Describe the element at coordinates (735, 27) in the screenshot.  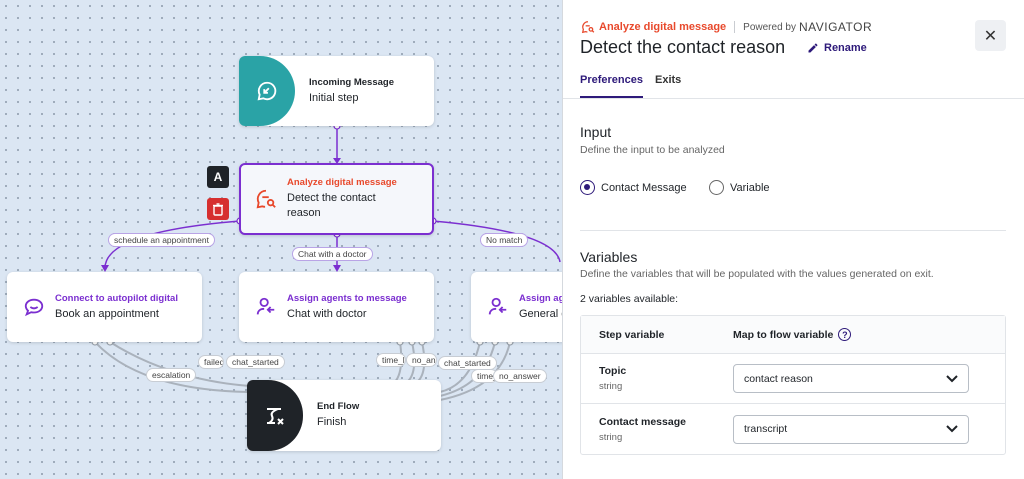
I see `breadcrumb-divider` at that location.